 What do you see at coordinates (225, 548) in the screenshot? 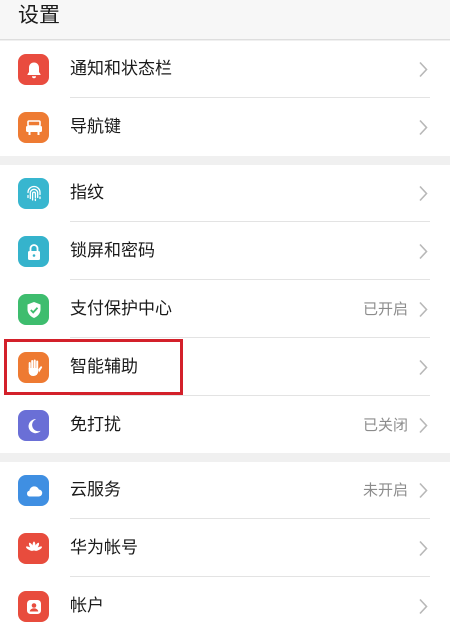
I see `settings-item-huawei-id: 华为帐号` at bounding box center [225, 548].